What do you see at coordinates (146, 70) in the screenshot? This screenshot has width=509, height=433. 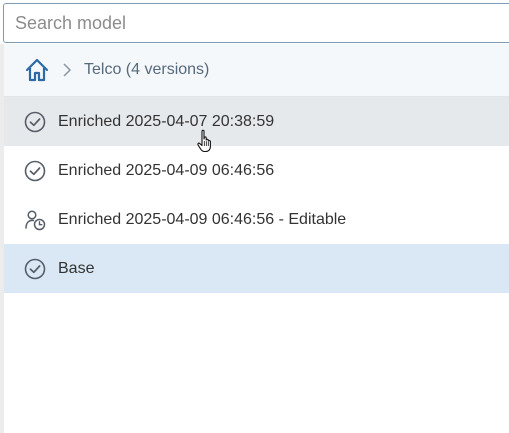 I see `breadcrumb-model-label: Telco (4 versions)` at bounding box center [146, 70].